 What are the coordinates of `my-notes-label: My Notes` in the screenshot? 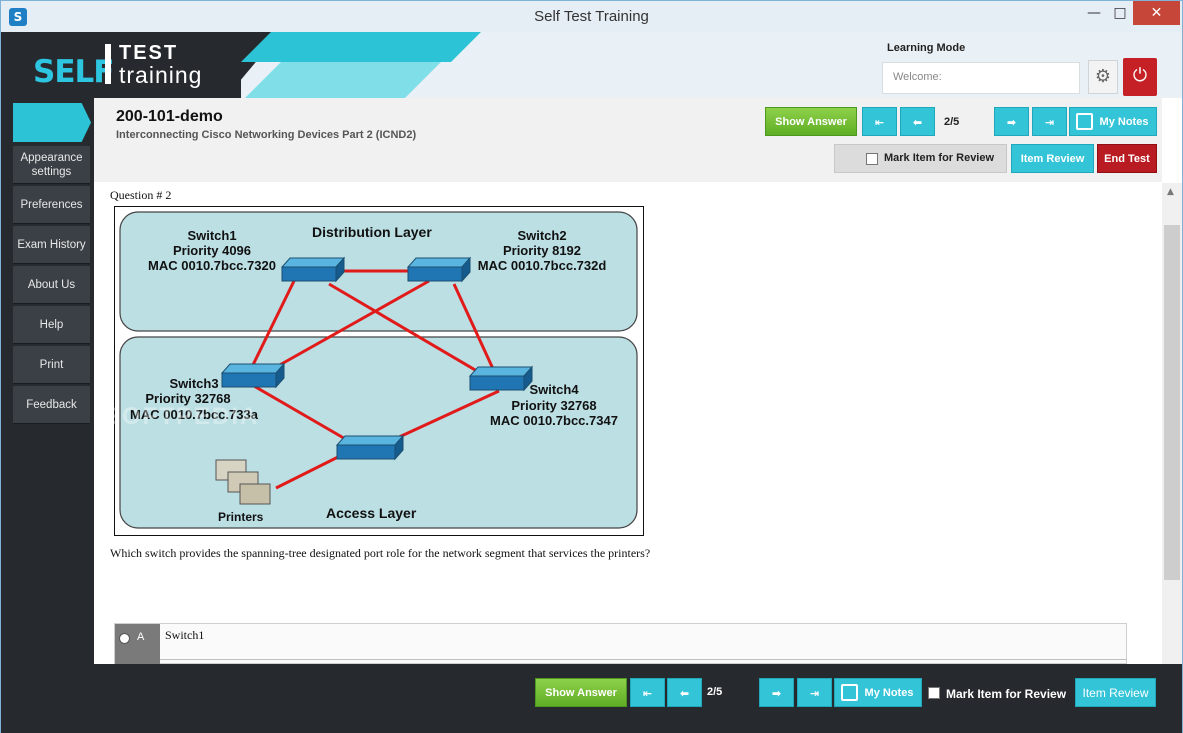 It's located at (1124, 122).